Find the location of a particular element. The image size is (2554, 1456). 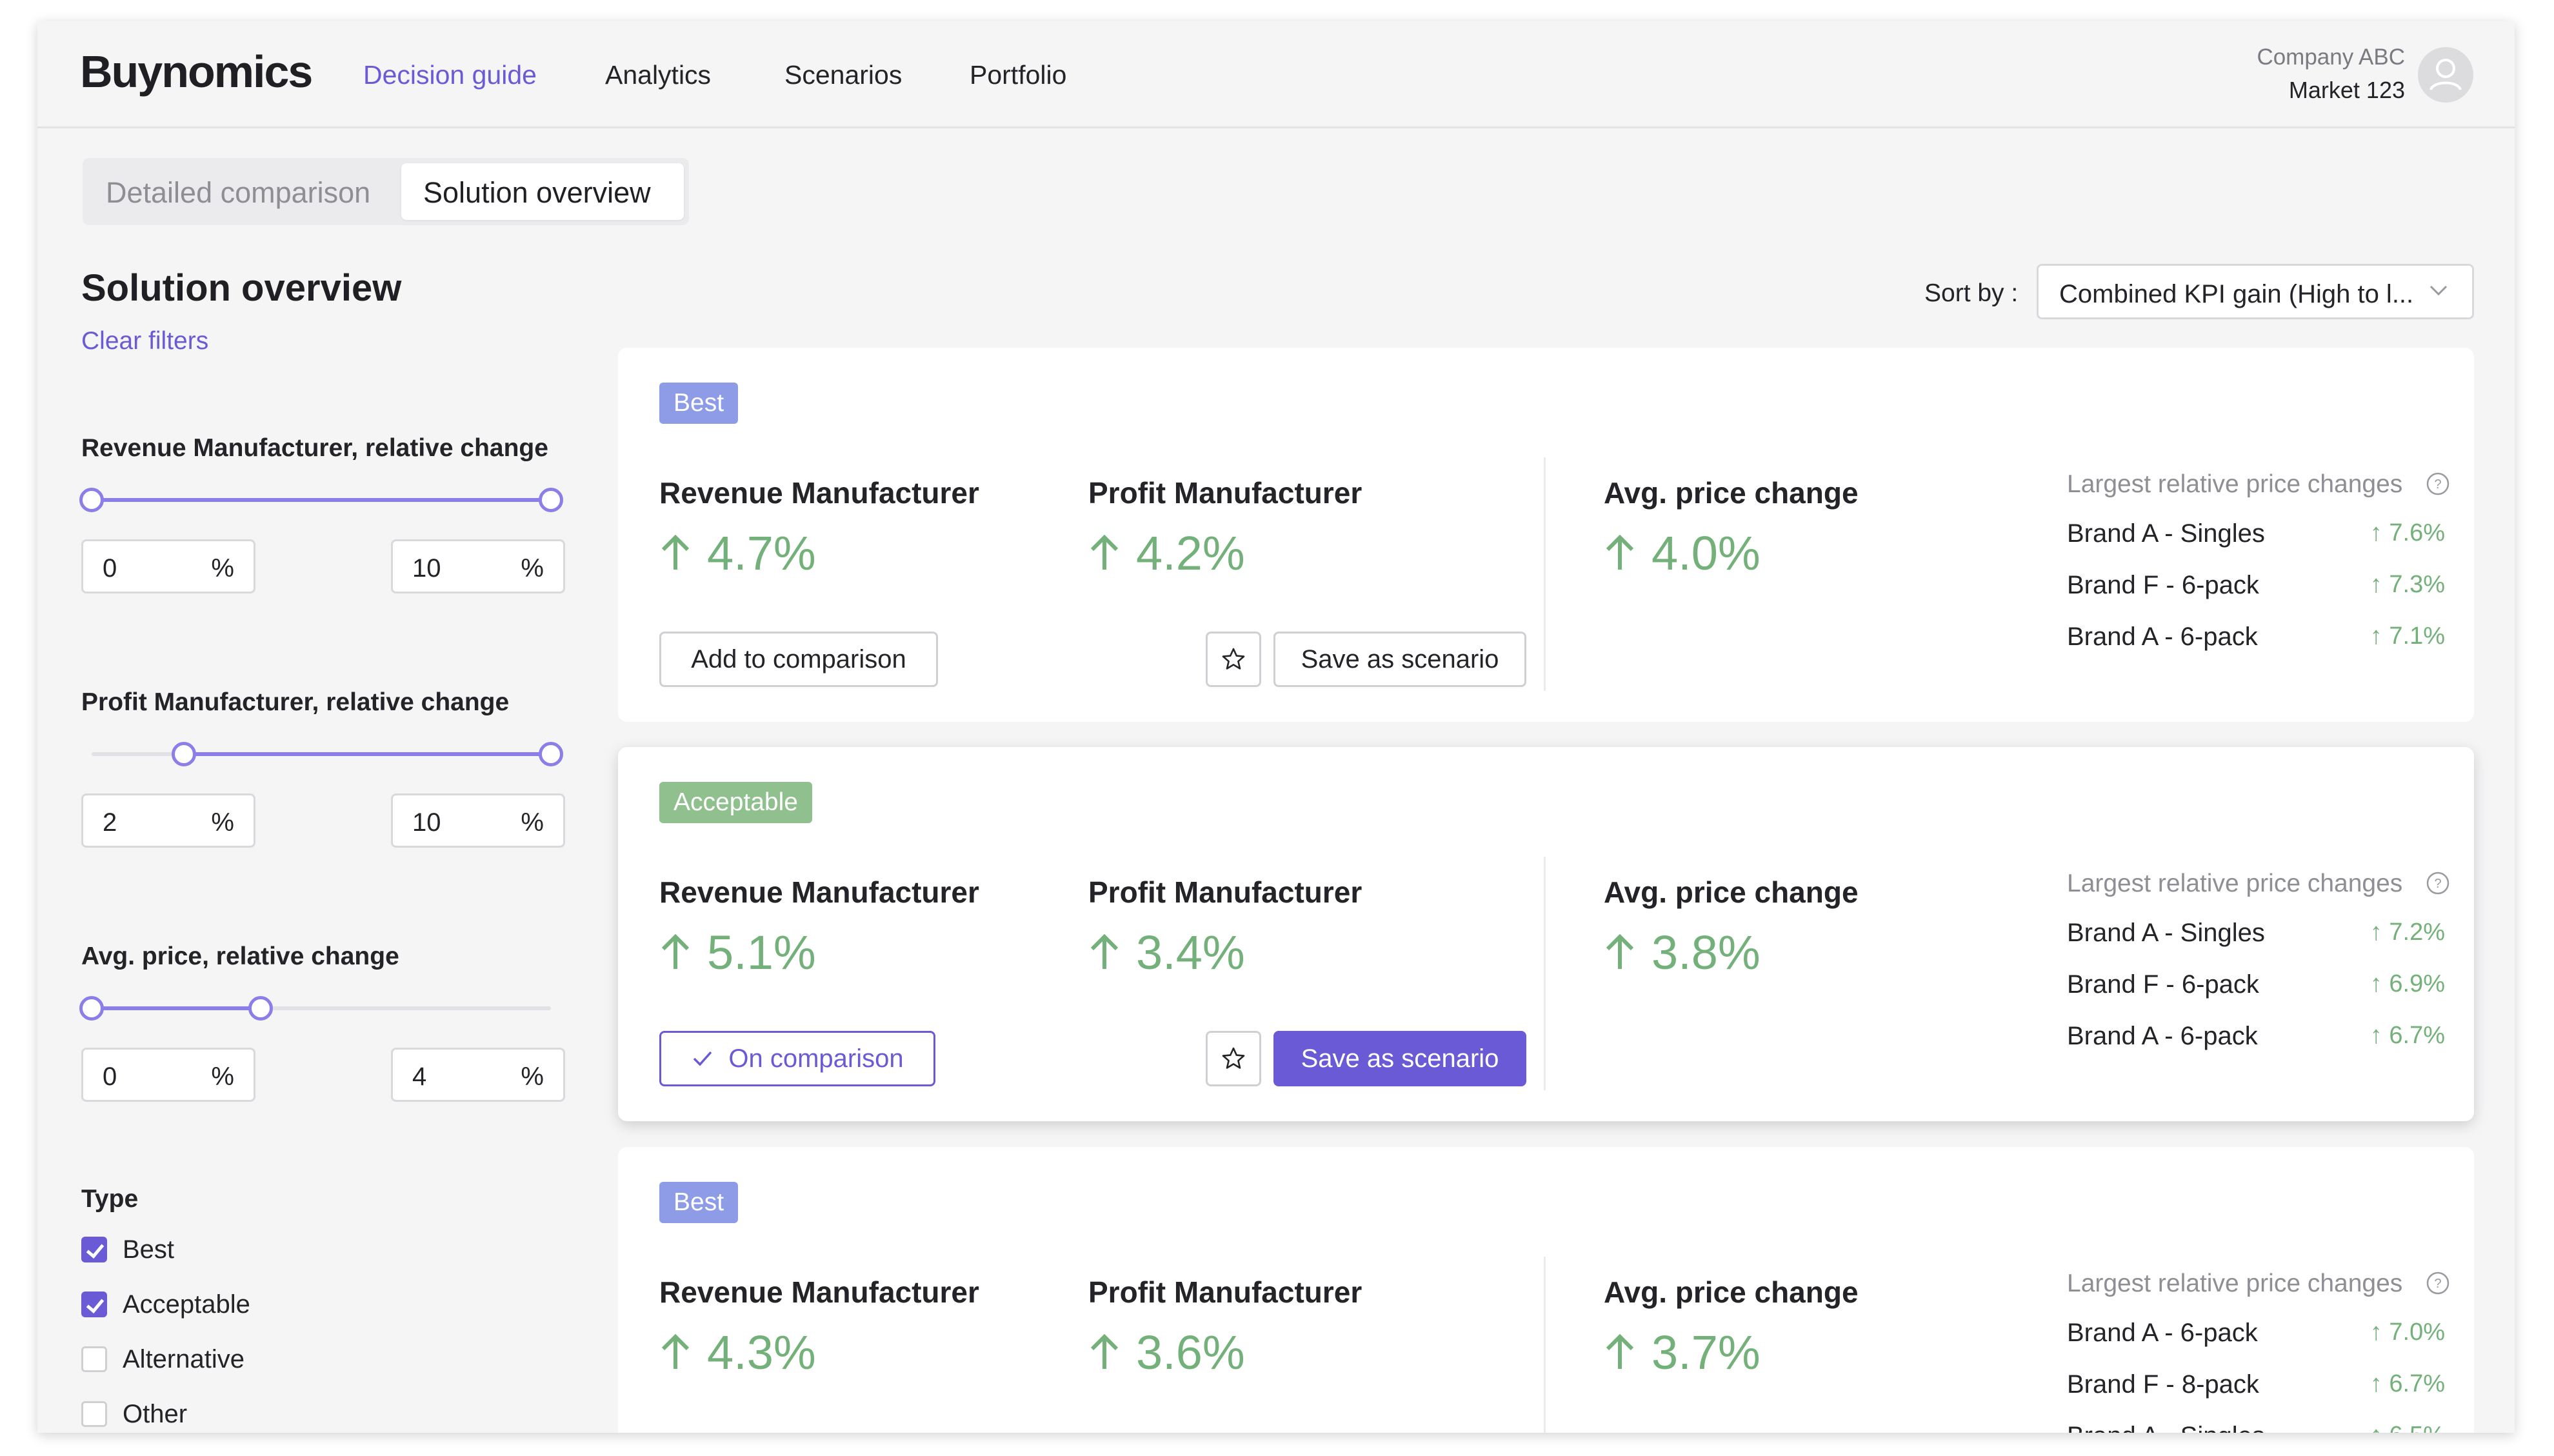

add-to-comparison-button: Add to comparison is located at coordinates (798, 660).